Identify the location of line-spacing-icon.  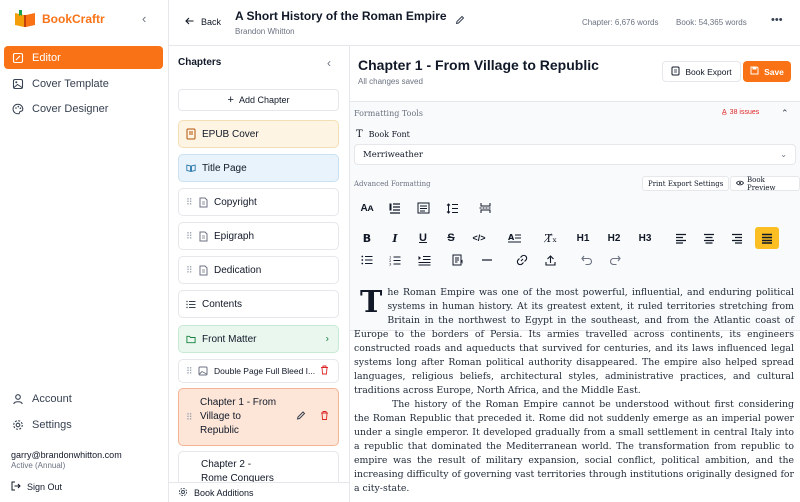
(452, 208).